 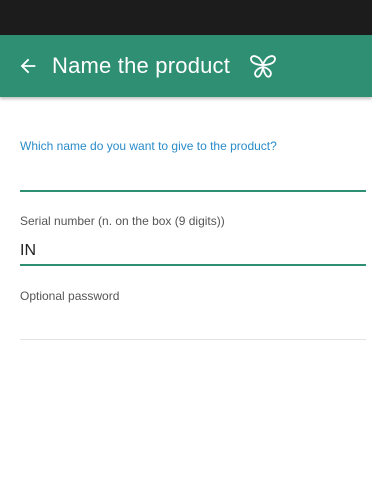 I want to click on product-name-input, so click(x=193, y=174).